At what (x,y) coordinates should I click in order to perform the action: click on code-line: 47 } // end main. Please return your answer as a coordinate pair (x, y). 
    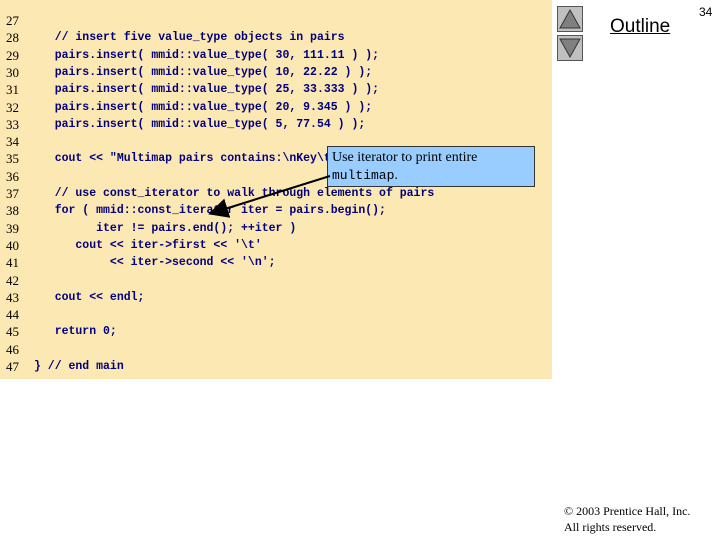
    Looking at the image, I should click on (276, 366).